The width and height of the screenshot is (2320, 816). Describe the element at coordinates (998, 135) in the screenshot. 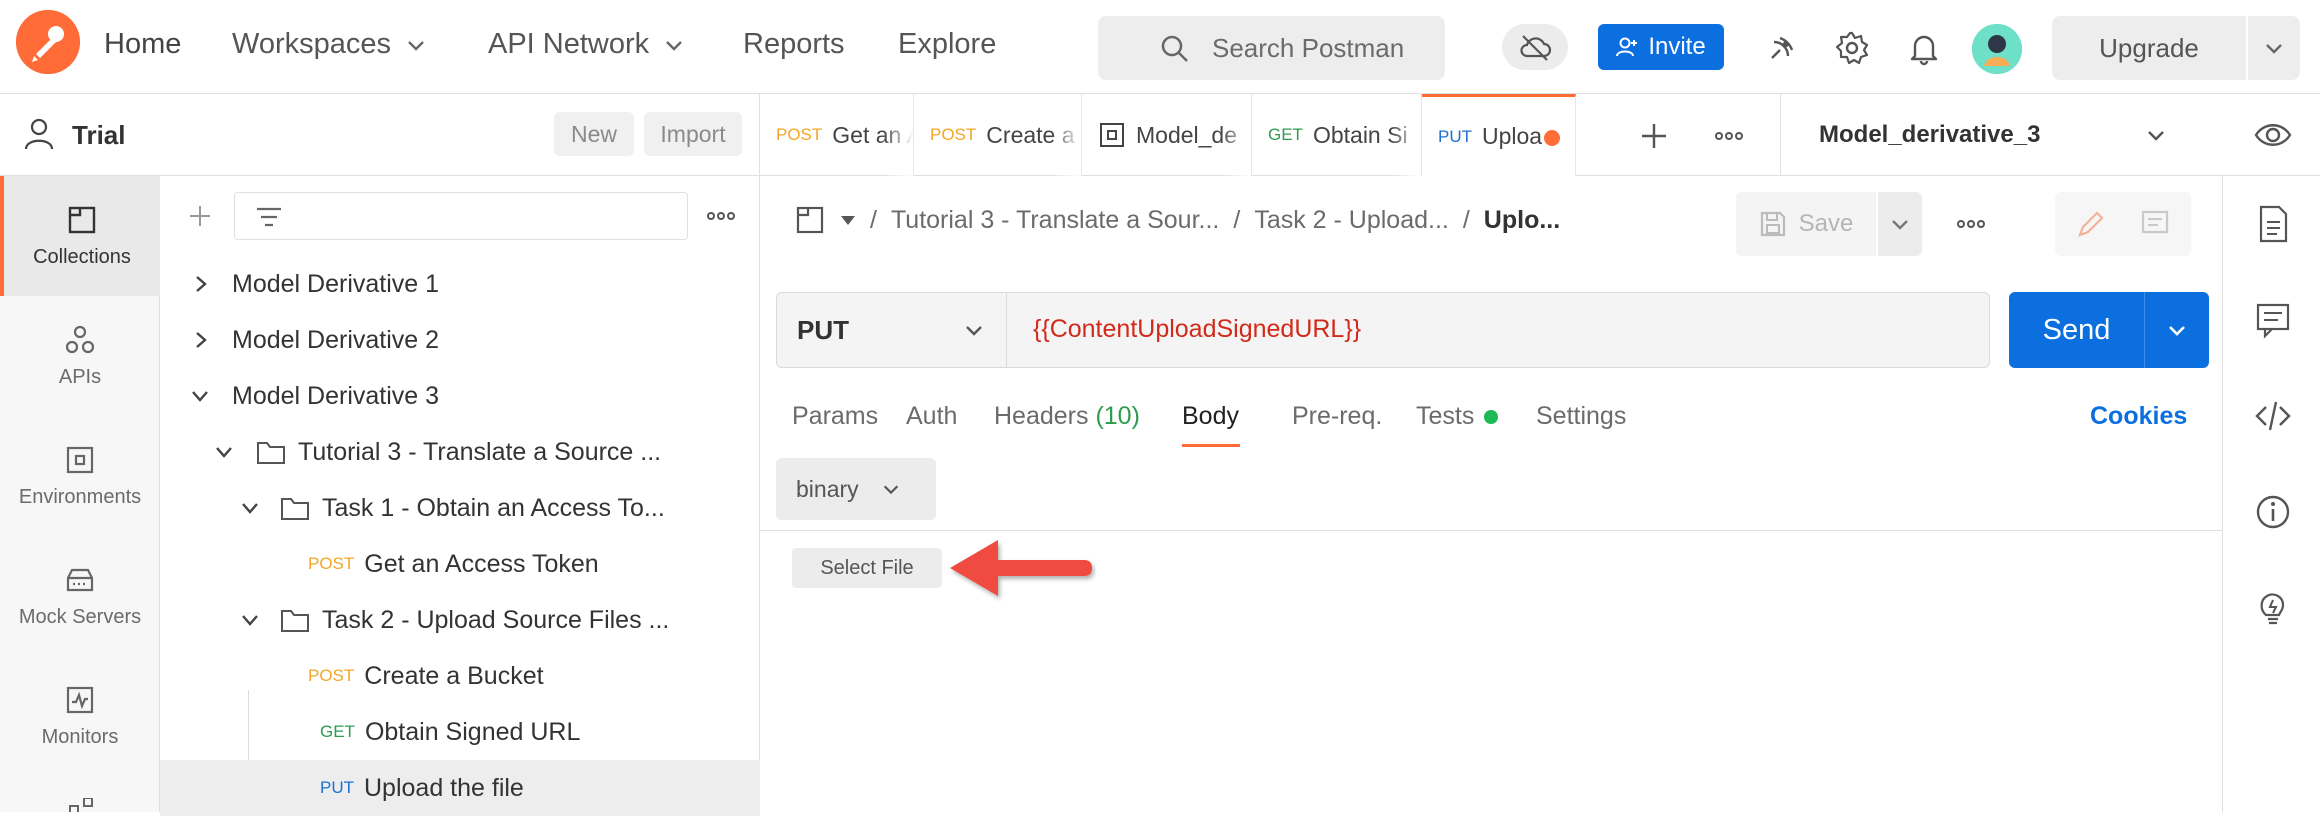

I see `tab-create-bucket: POST Create a` at that location.